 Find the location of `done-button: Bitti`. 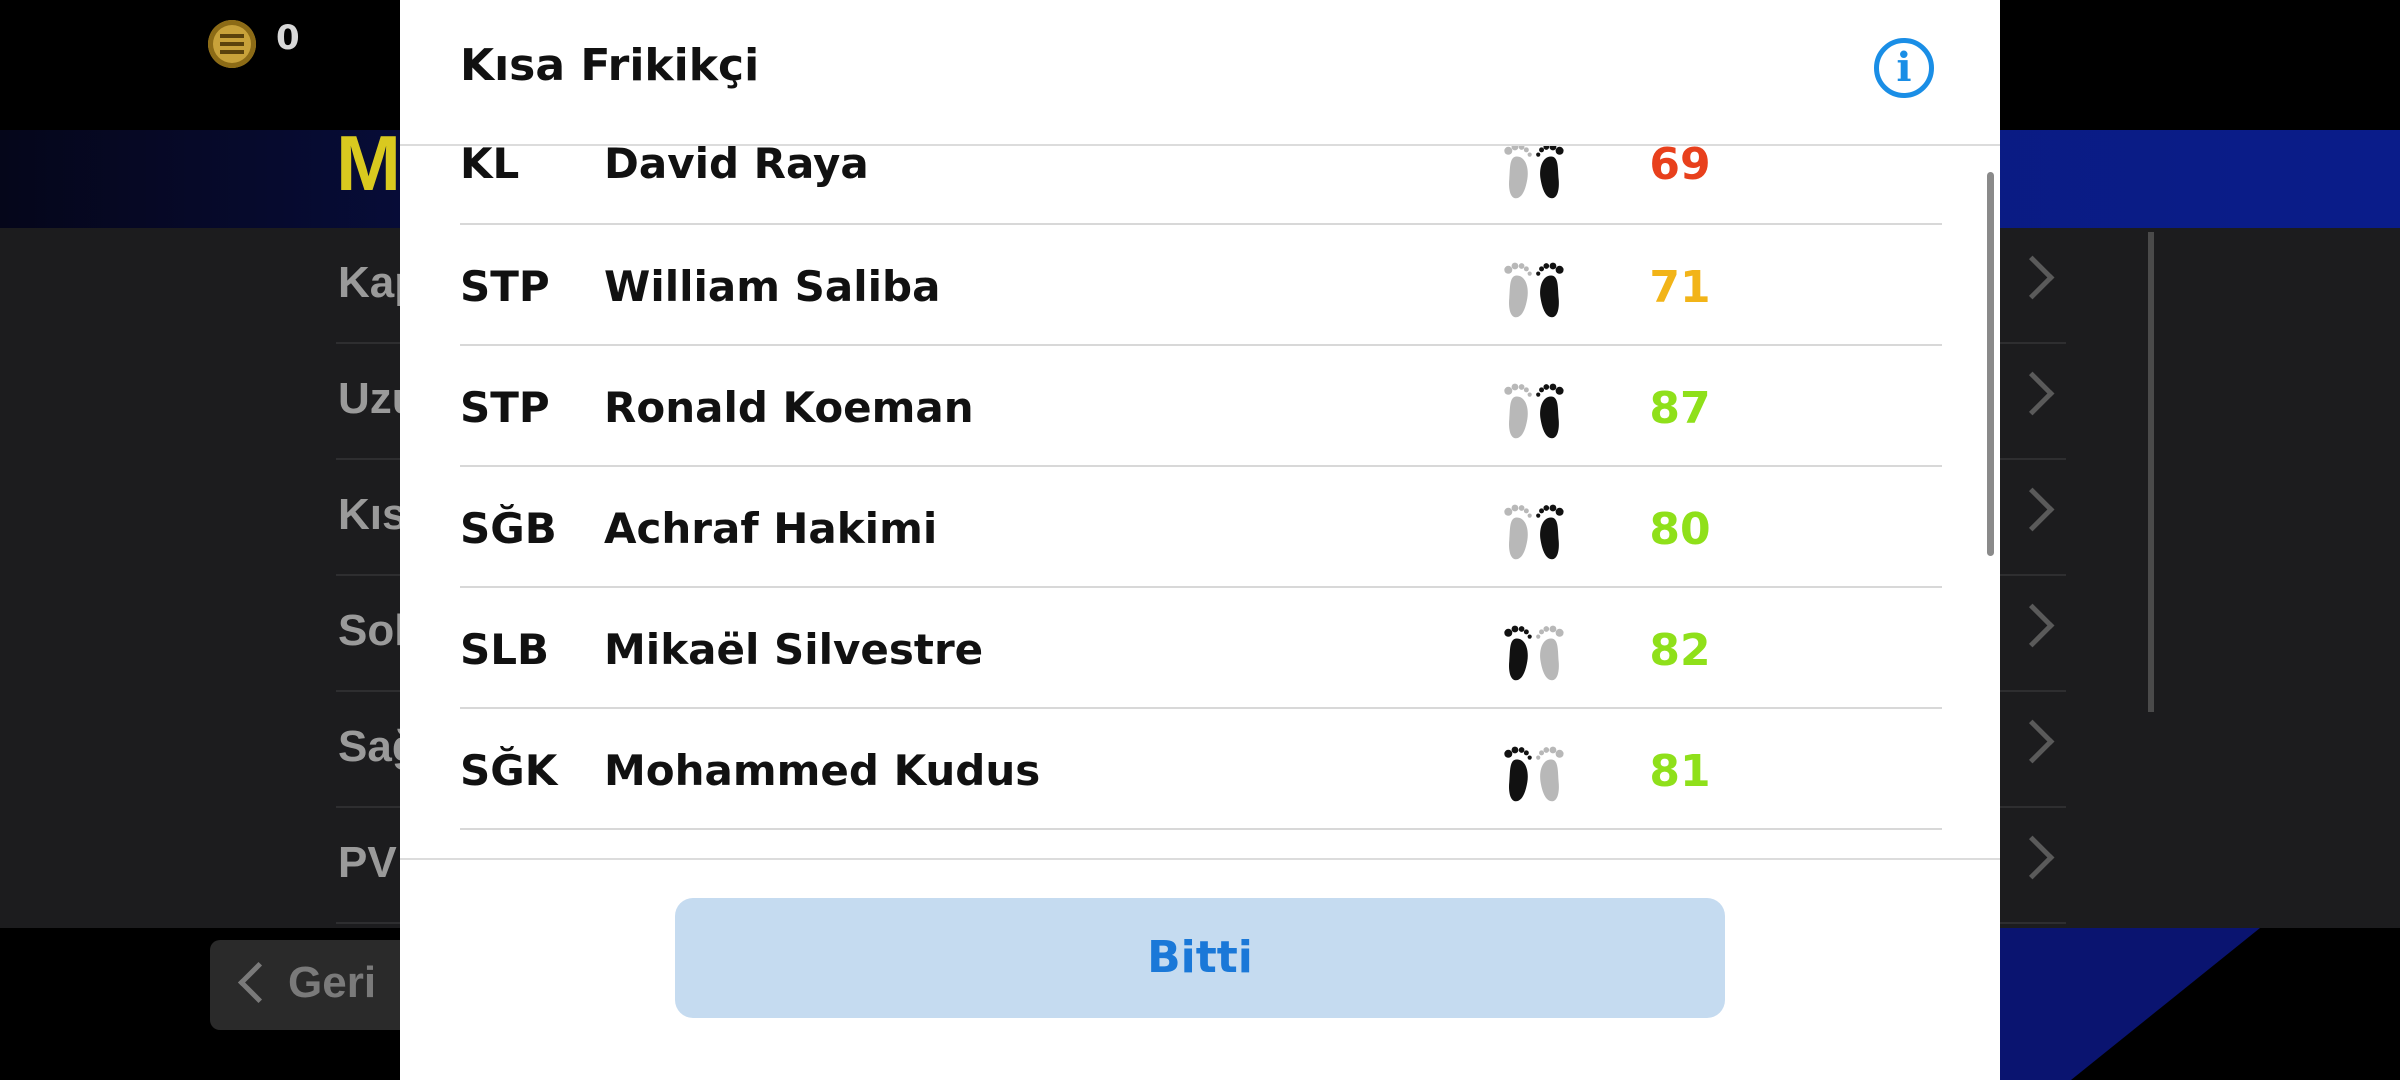

done-button: Bitti is located at coordinates (1200, 958).